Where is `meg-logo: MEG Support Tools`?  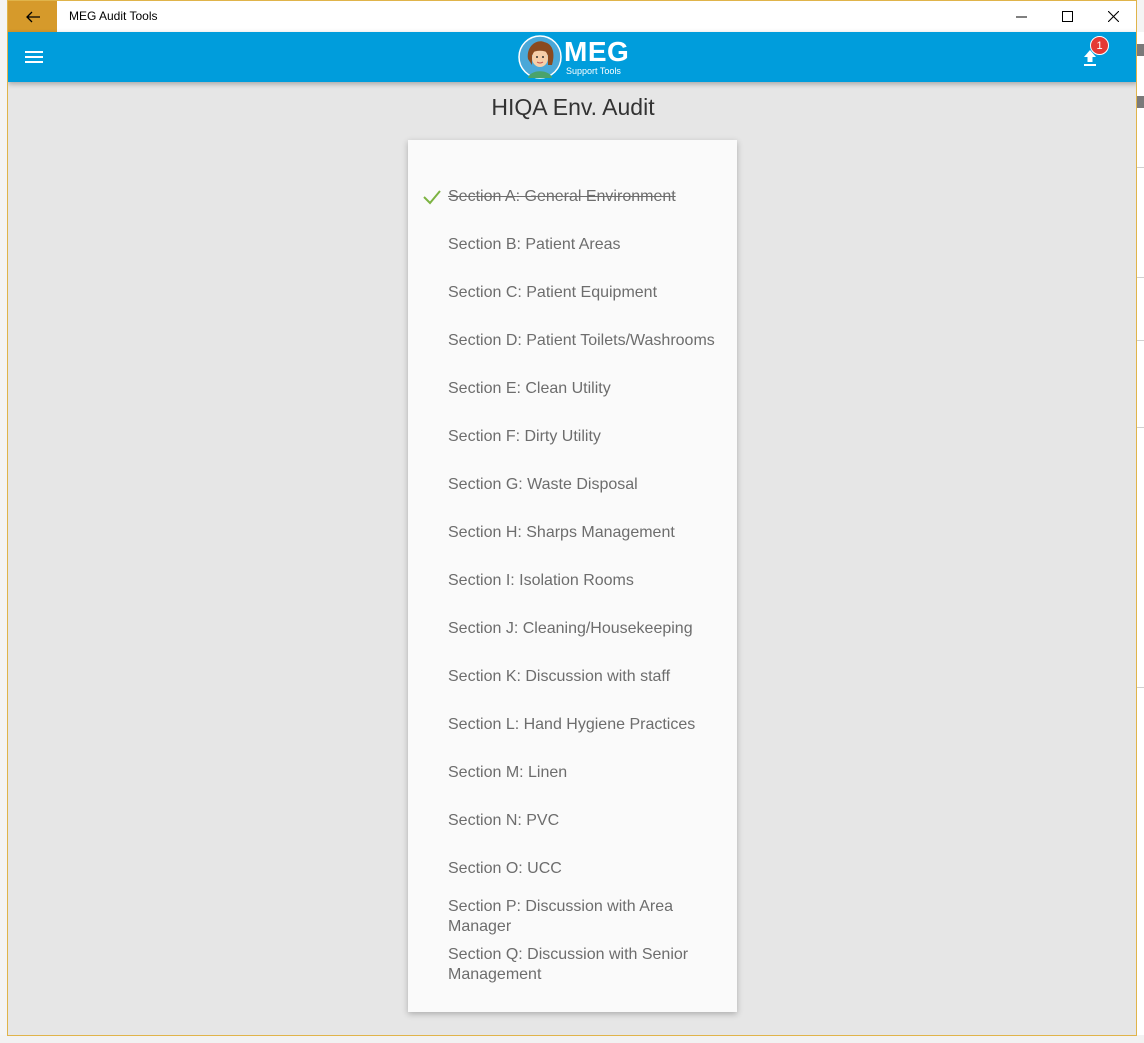 meg-logo: MEG Support Tools is located at coordinates (573, 57).